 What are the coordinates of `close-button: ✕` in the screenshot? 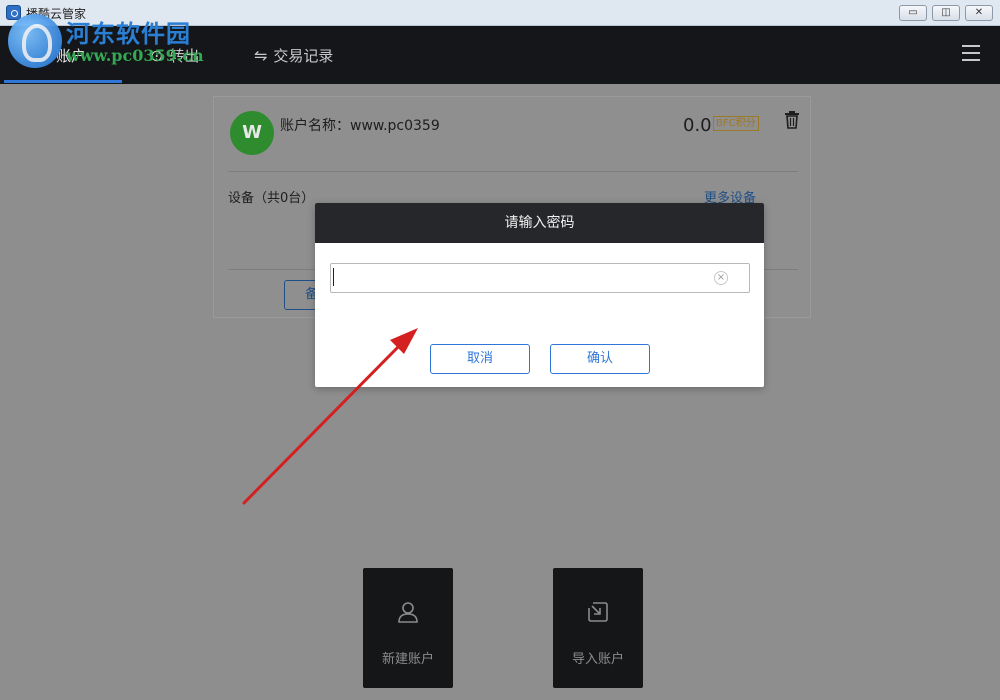 It's located at (979, 13).